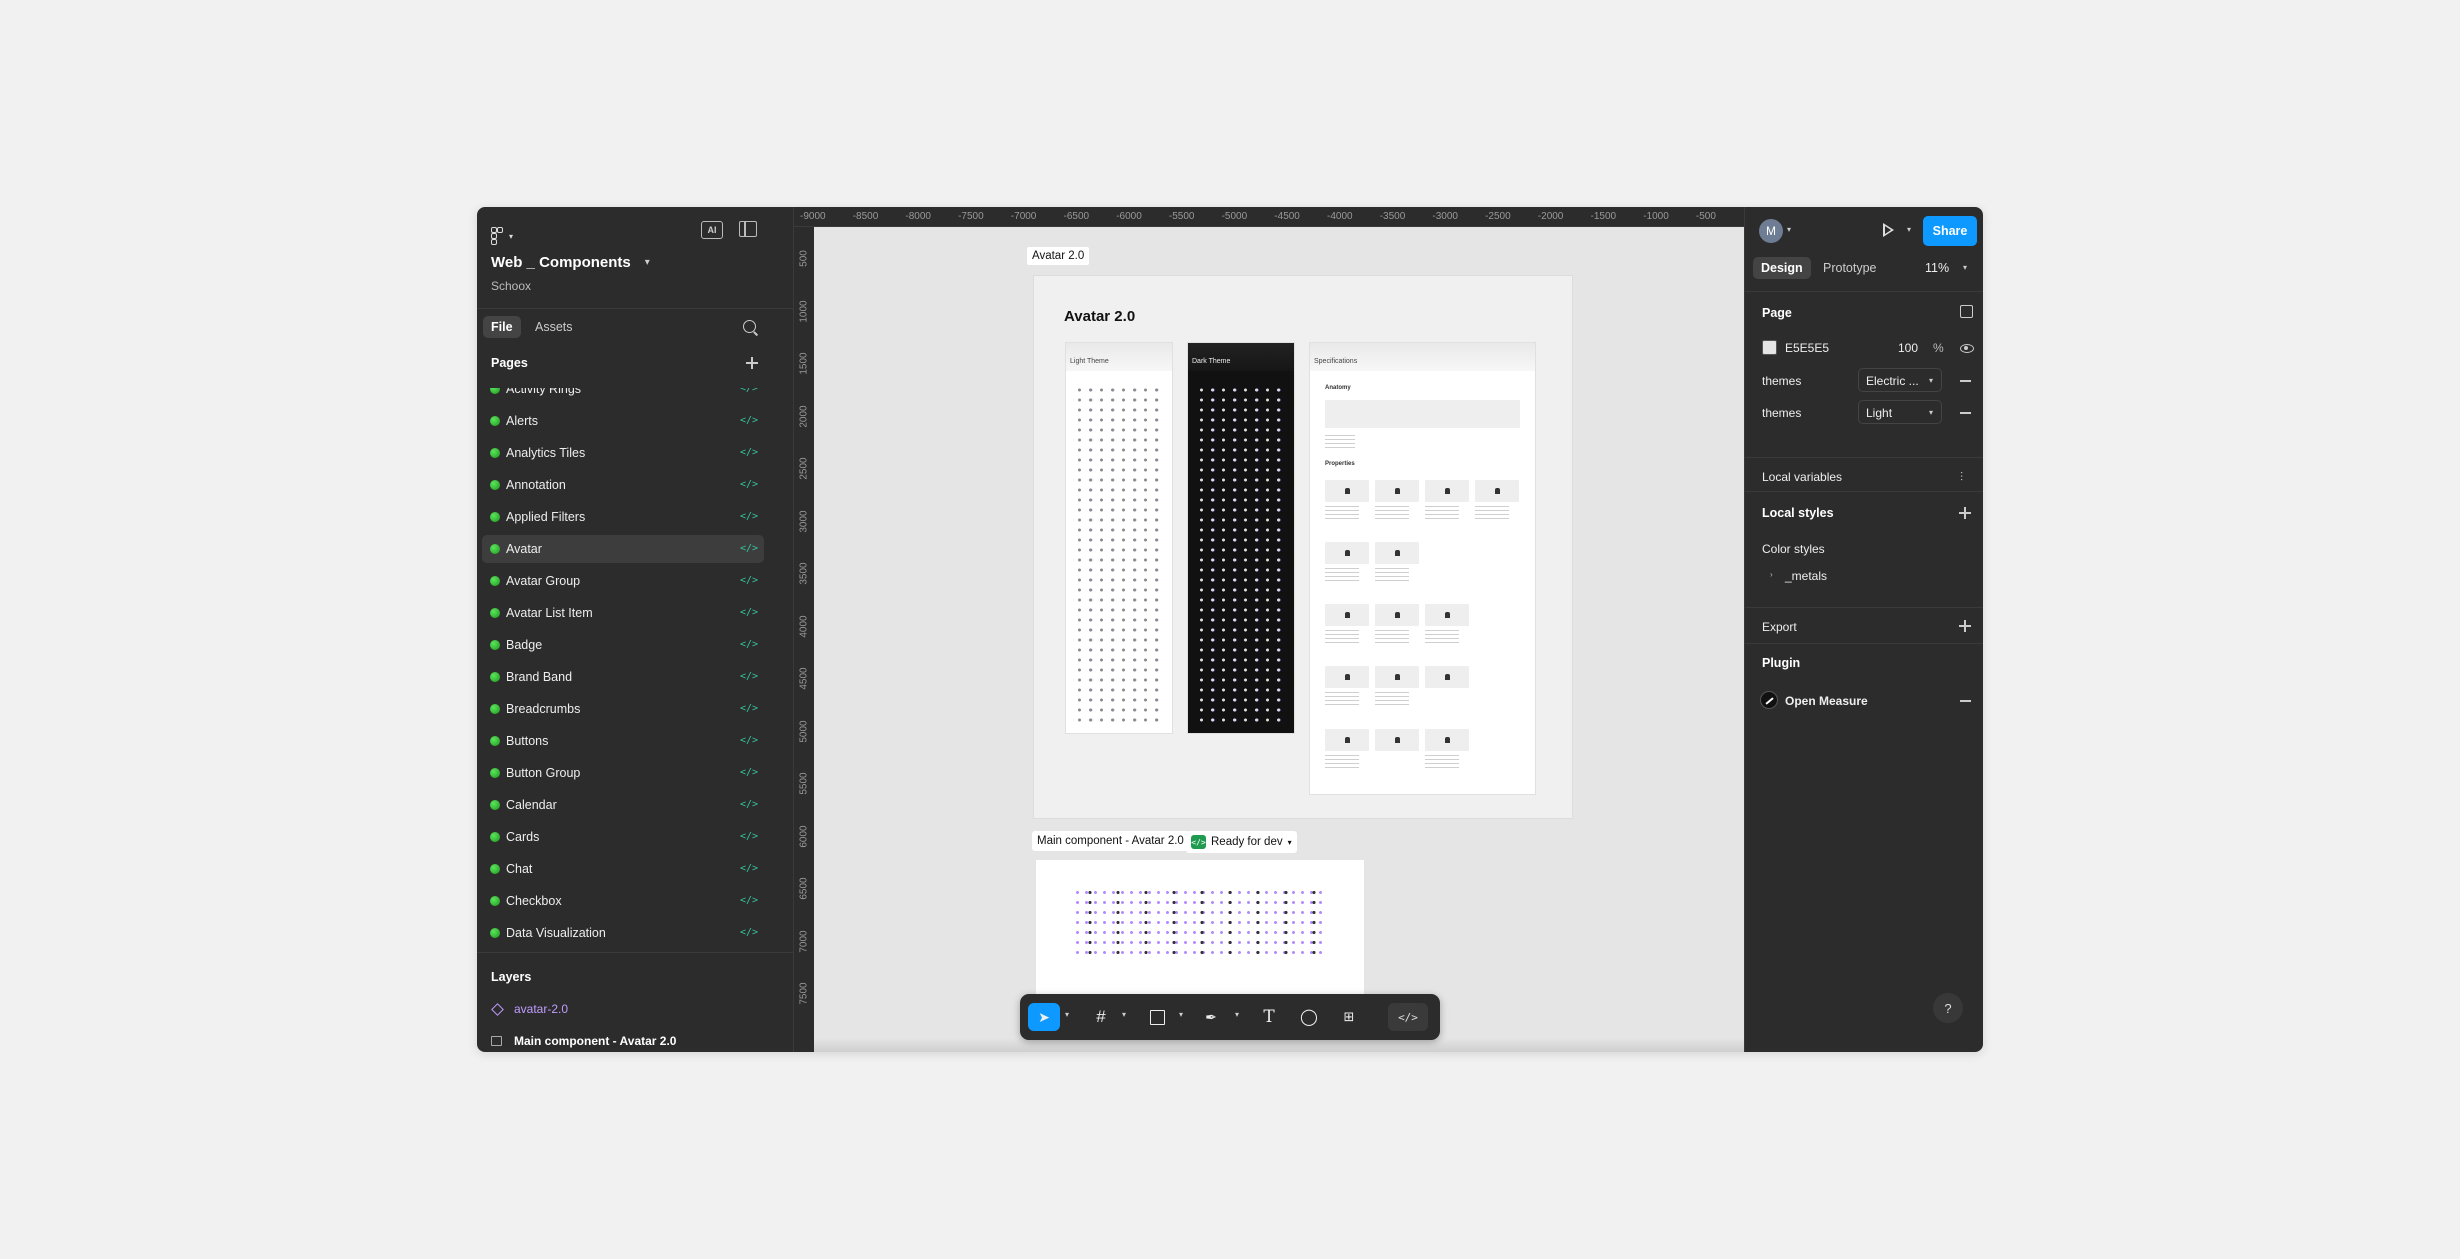 The image size is (2460, 1259). Describe the element at coordinates (511, 286) in the screenshot. I see `team-name: Schoox` at that location.